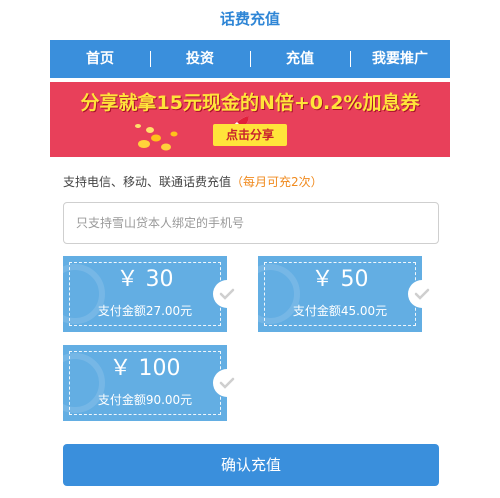 The width and height of the screenshot is (500, 498). I want to click on nav-item-promote: 我要推广, so click(400, 59).